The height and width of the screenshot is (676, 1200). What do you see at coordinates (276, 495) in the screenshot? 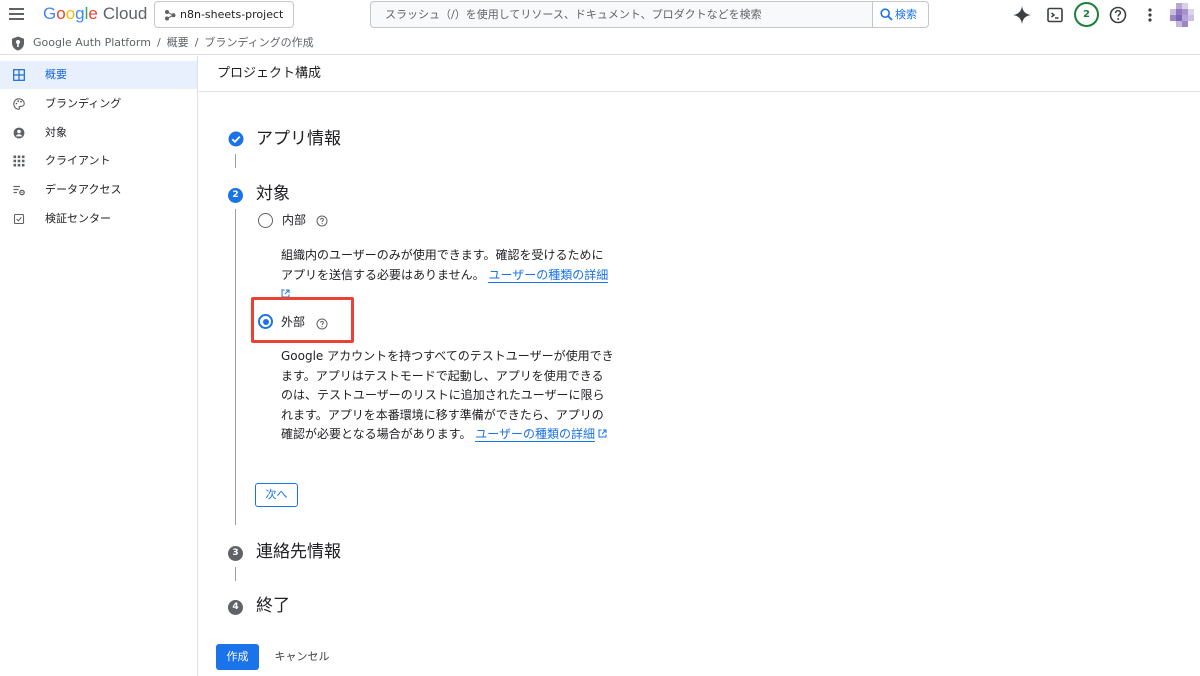
I see `next-button: 次へ` at bounding box center [276, 495].